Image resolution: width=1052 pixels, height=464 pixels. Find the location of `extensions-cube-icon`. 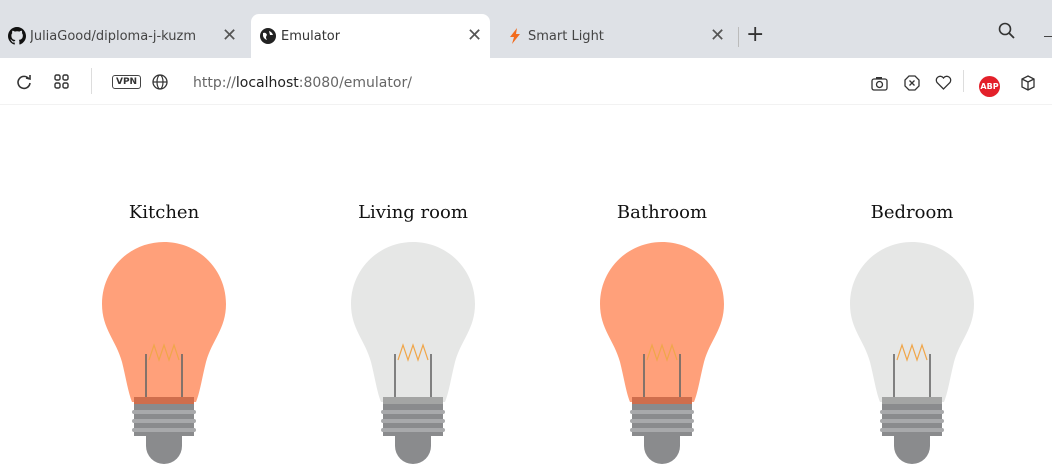

extensions-cube-icon is located at coordinates (1028, 83).